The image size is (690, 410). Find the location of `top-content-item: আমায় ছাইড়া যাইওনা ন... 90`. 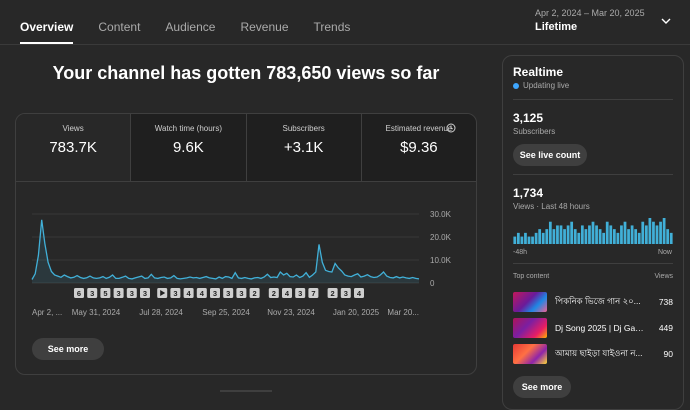

top-content-item: আমায় ছাইড়া যাইওনা ন... 90 is located at coordinates (593, 354).